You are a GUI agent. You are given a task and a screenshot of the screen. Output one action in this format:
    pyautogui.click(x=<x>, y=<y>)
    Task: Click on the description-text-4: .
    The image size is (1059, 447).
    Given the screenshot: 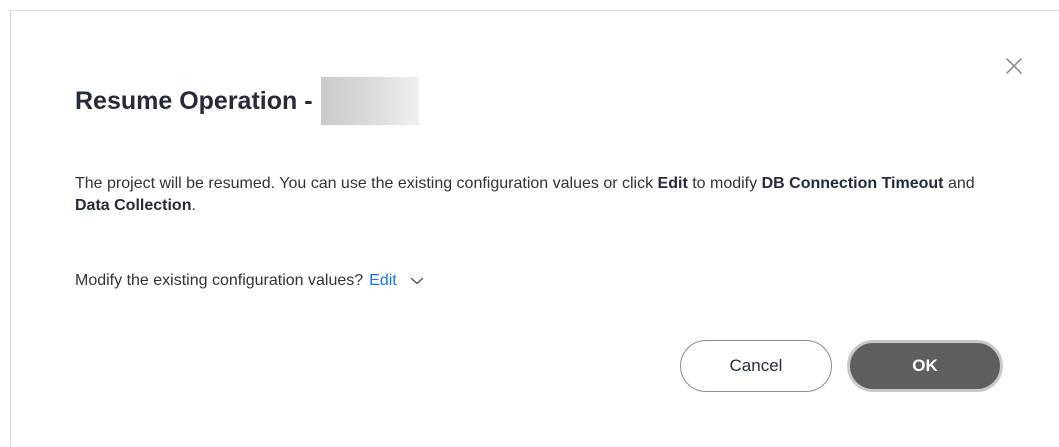 What is the action you would take?
    pyautogui.click(x=193, y=205)
    